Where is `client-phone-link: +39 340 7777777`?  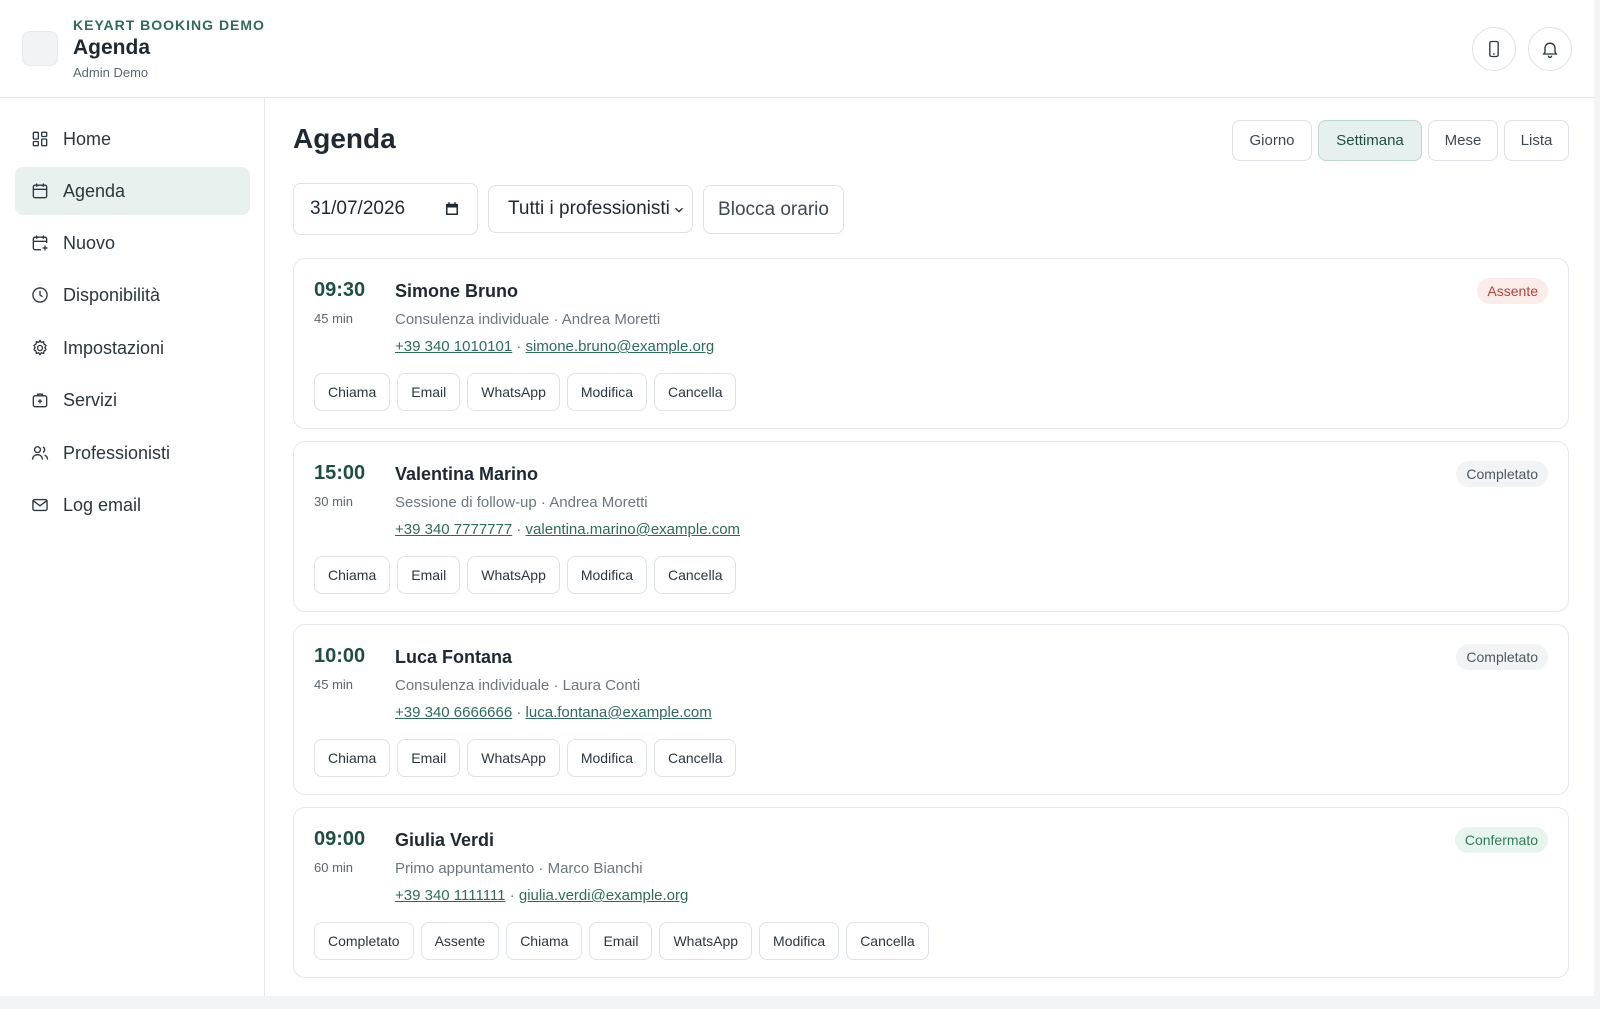 client-phone-link: +39 340 7777777 is located at coordinates (453, 529).